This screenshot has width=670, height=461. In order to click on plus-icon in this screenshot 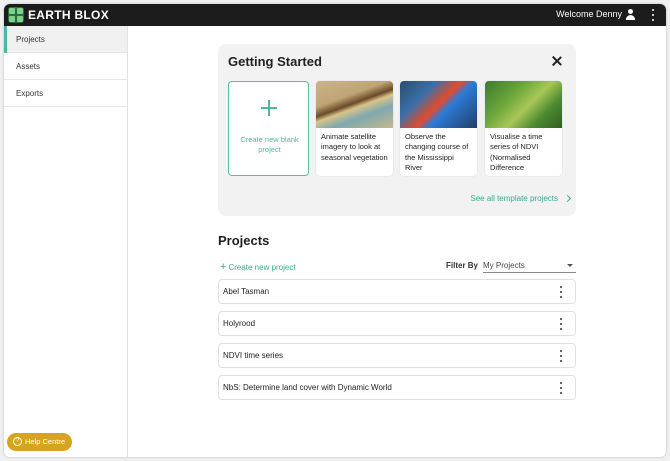, I will do `click(269, 108)`.